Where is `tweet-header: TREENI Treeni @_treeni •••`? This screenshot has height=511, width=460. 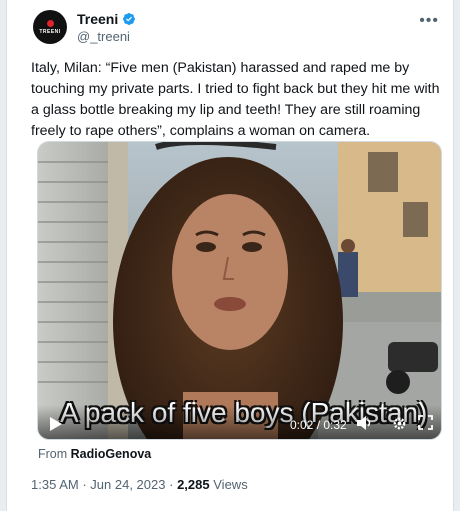
tweet-header: TREENI Treeni @_treeni ••• is located at coordinates (236, 28).